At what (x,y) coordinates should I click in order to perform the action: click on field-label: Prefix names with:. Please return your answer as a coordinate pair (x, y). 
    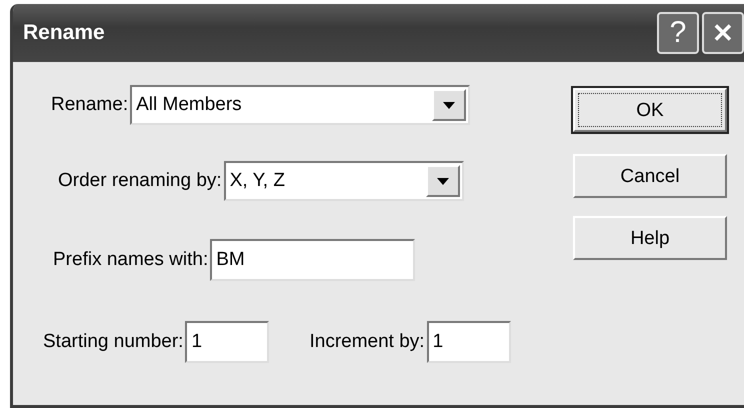
    Looking at the image, I should click on (130, 260).